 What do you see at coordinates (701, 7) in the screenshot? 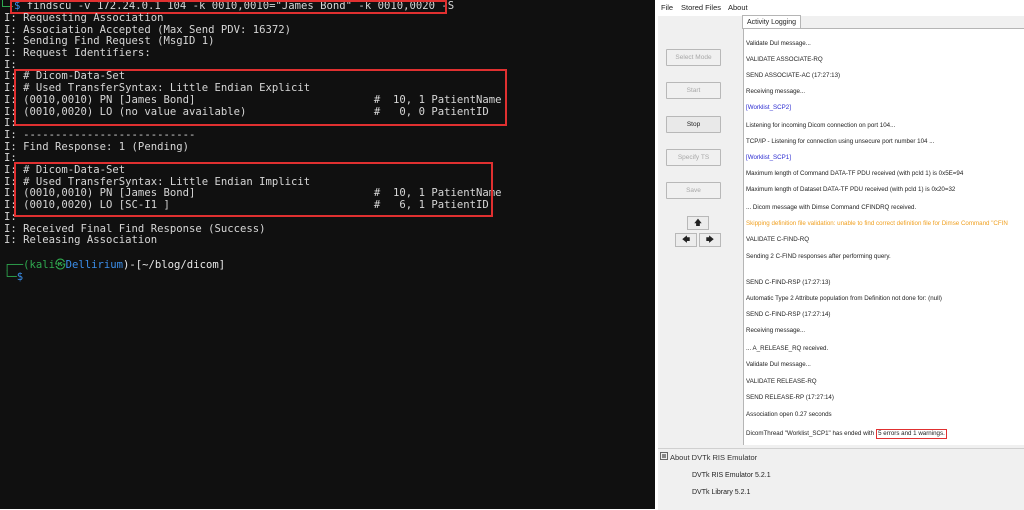
I see `menu-stored-files: Stored Files` at bounding box center [701, 7].